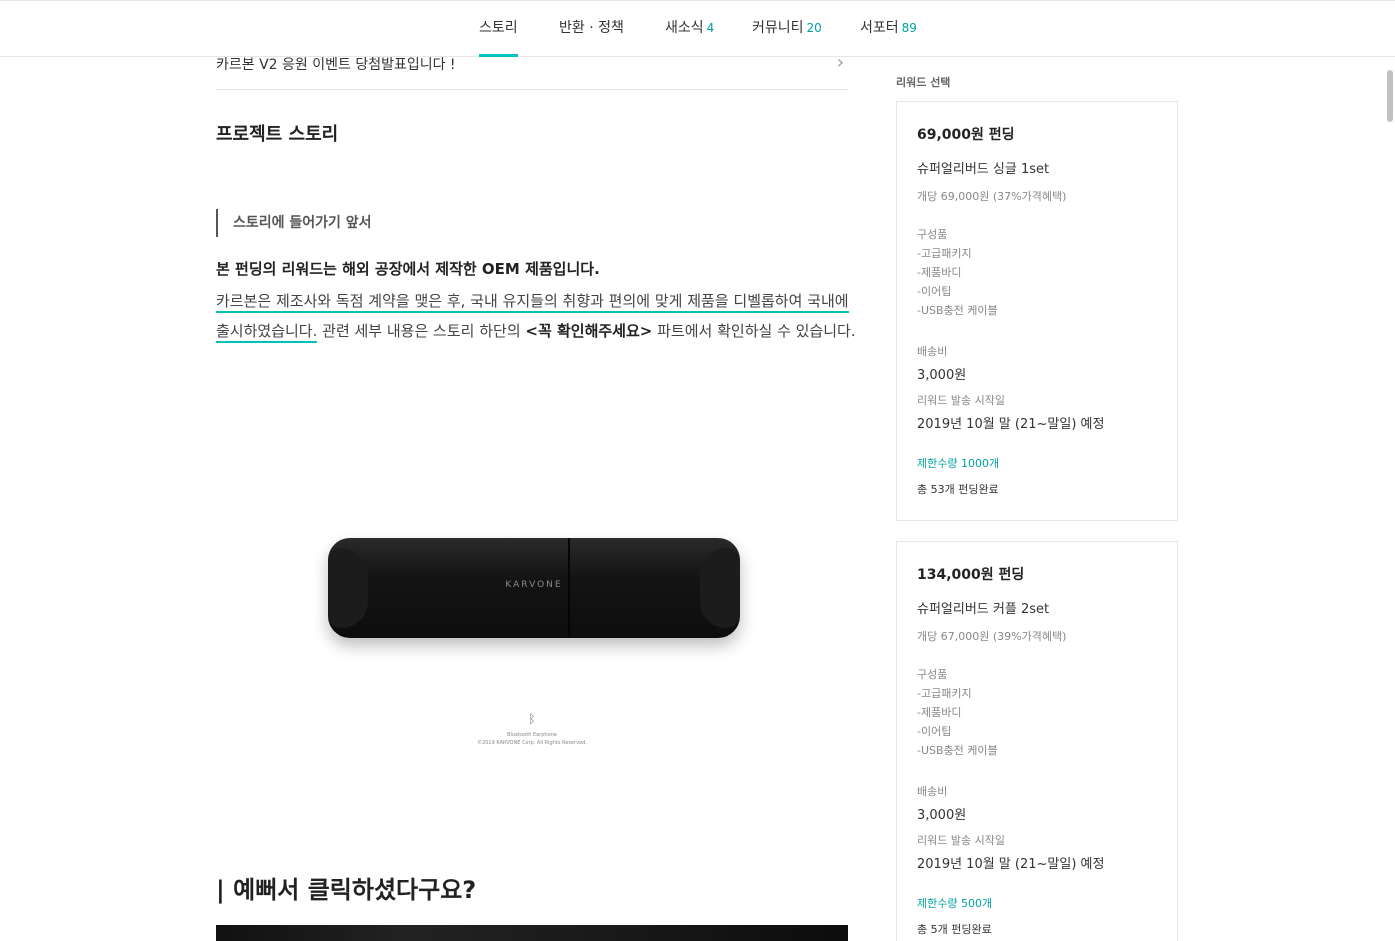 This screenshot has width=1395, height=941. Describe the element at coordinates (346, 890) in the screenshot. I see `section-headline: | 예뻐서 클릭하셨다구요?` at that location.